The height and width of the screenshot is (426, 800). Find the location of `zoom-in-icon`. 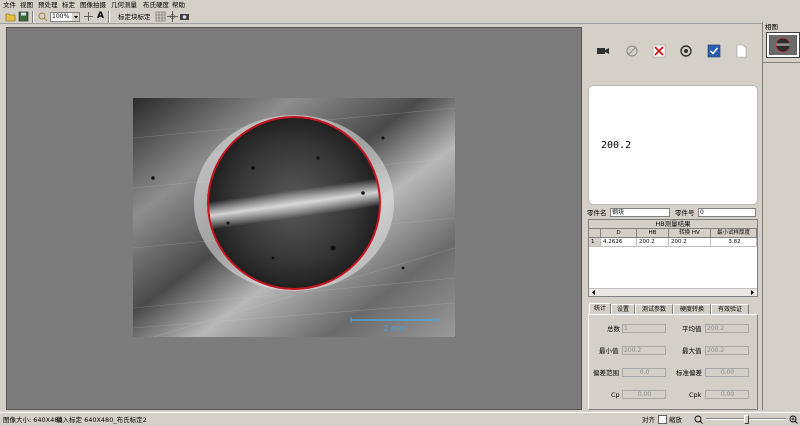

zoom-in-icon is located at coordinates (793, 419).